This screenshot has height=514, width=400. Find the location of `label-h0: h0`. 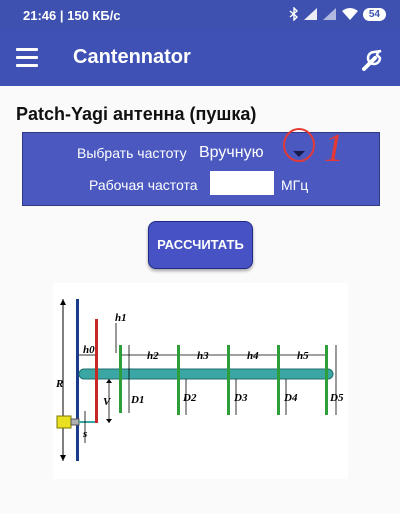

label-h0: h0 is located at coordinates (89, 350).